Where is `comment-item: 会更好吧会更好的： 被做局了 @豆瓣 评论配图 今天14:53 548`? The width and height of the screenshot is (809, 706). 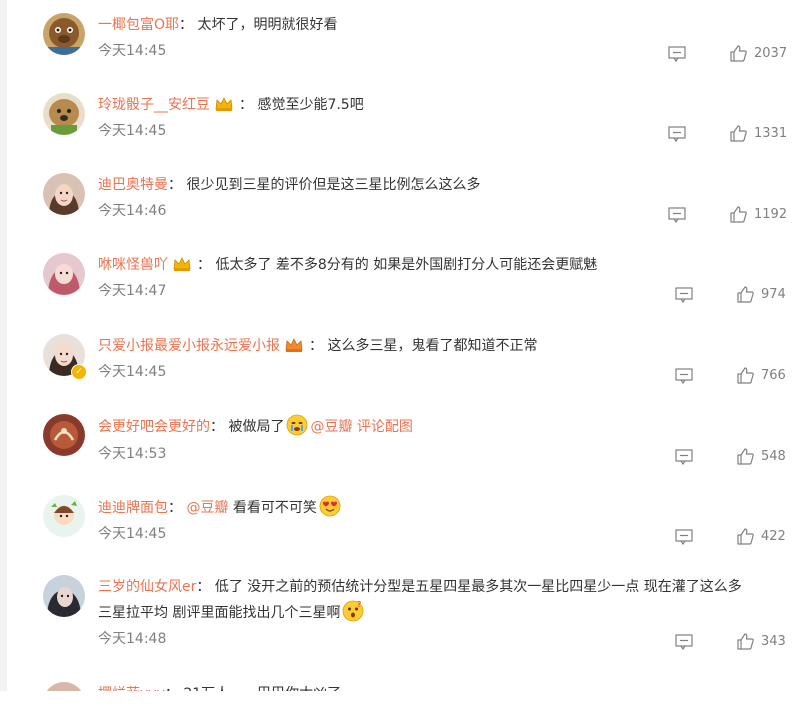
comment-item: 会更好吧会更好的： 被做局了 @豆瓣 评论配图 今天14:53 548 is located at coordinates (404, 449).